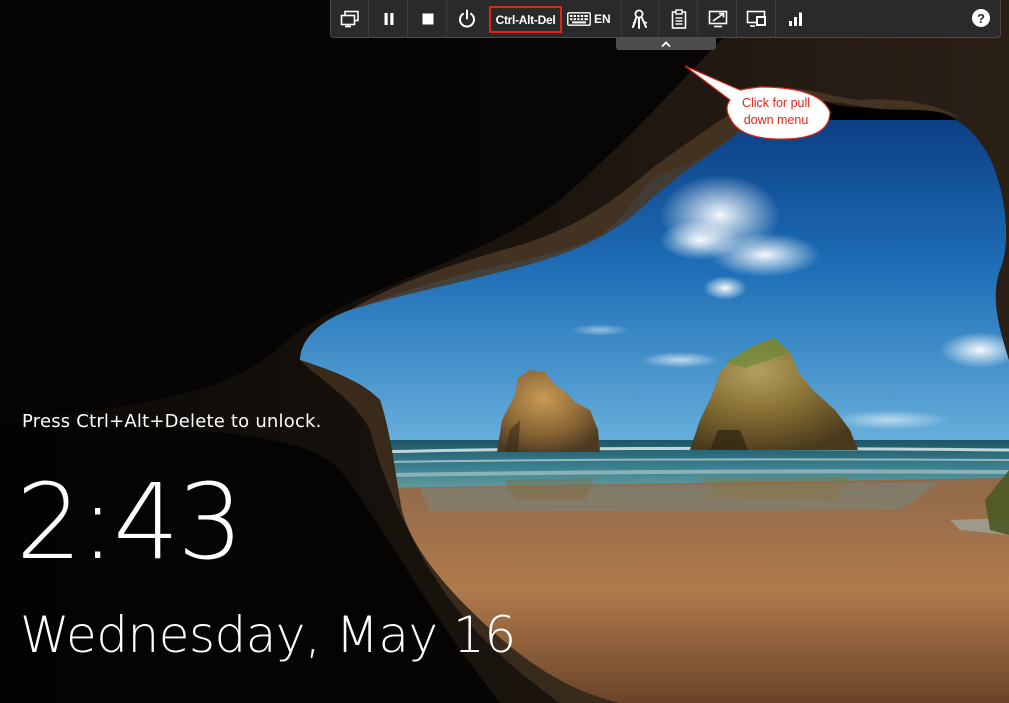 This screenshot has width=1009, height=703. I want to click on pause-button, so click(389, 18).